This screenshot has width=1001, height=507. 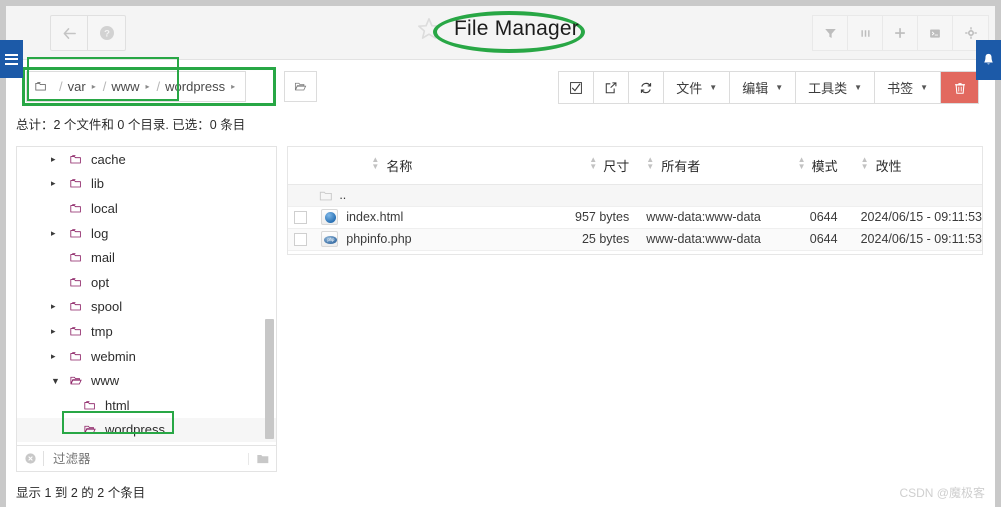 I want to click on bookmarks-menu-button: 书签 ▼, so click(x=908, y=87).